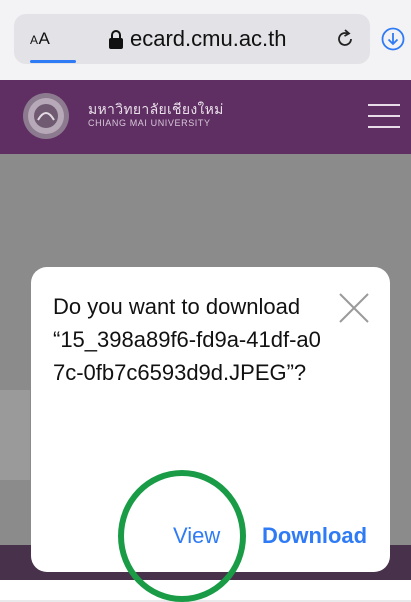 This screenshot has height=602, width=411. Describe the element at coordinates (15, 435) in the screenshot. I see `page-fragment` at that location.